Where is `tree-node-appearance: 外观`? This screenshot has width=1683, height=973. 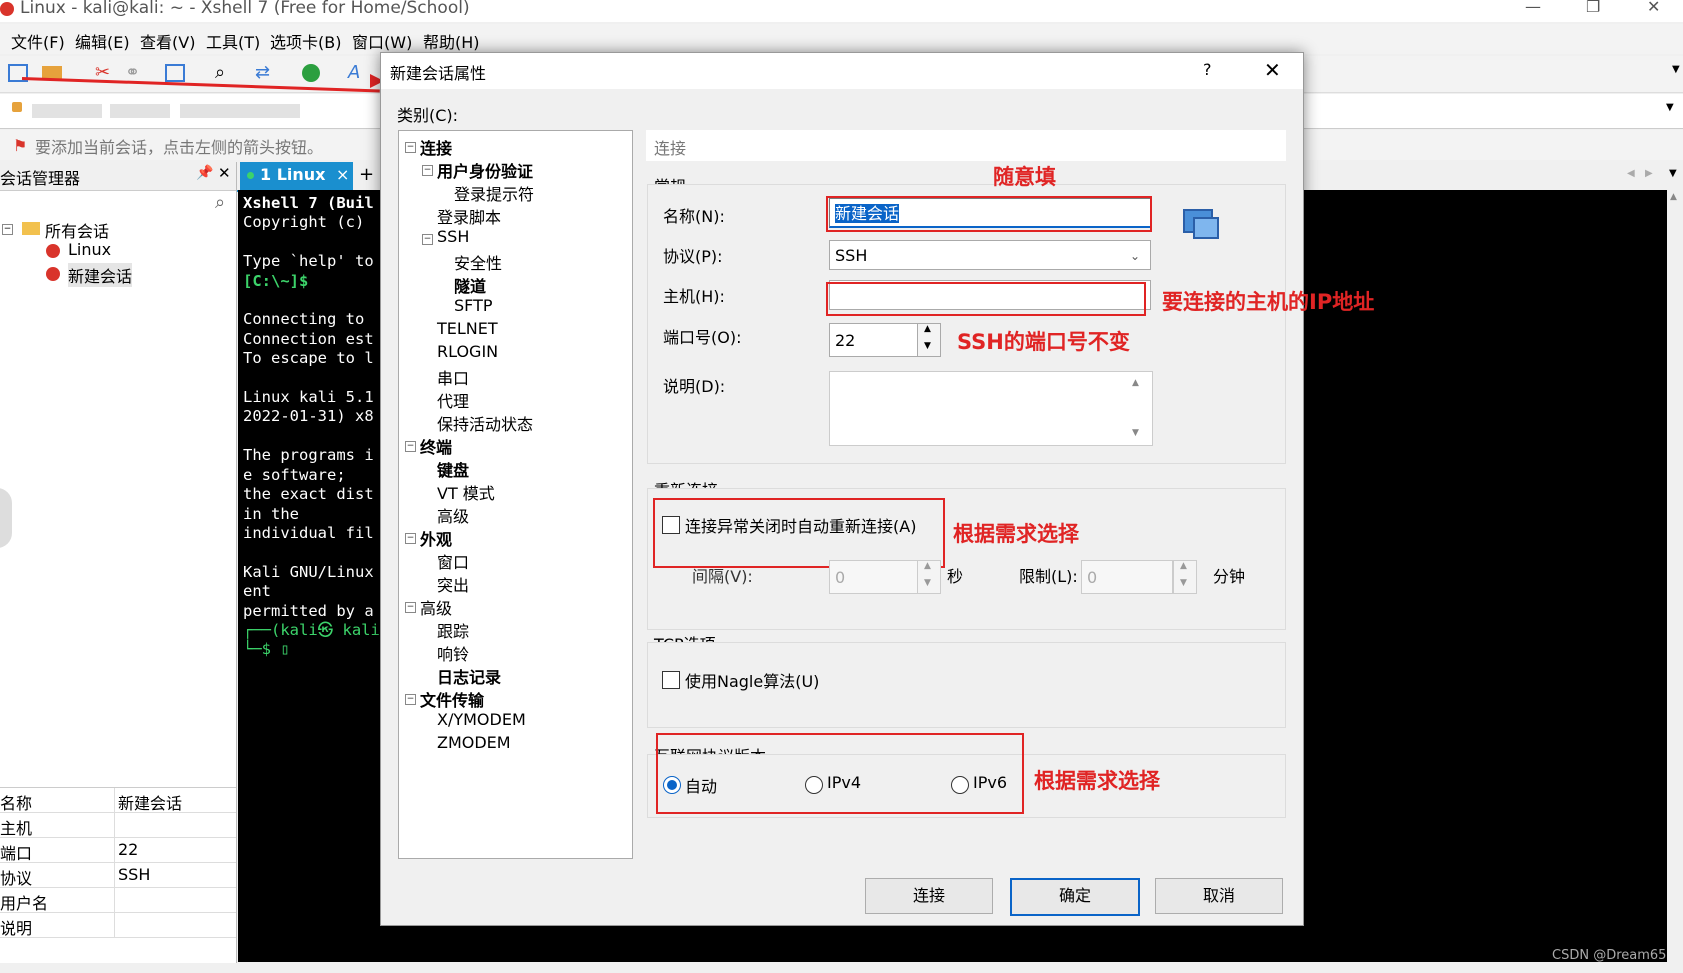
tree-node-appearance: 外观 is located at coordinates (436, 538).